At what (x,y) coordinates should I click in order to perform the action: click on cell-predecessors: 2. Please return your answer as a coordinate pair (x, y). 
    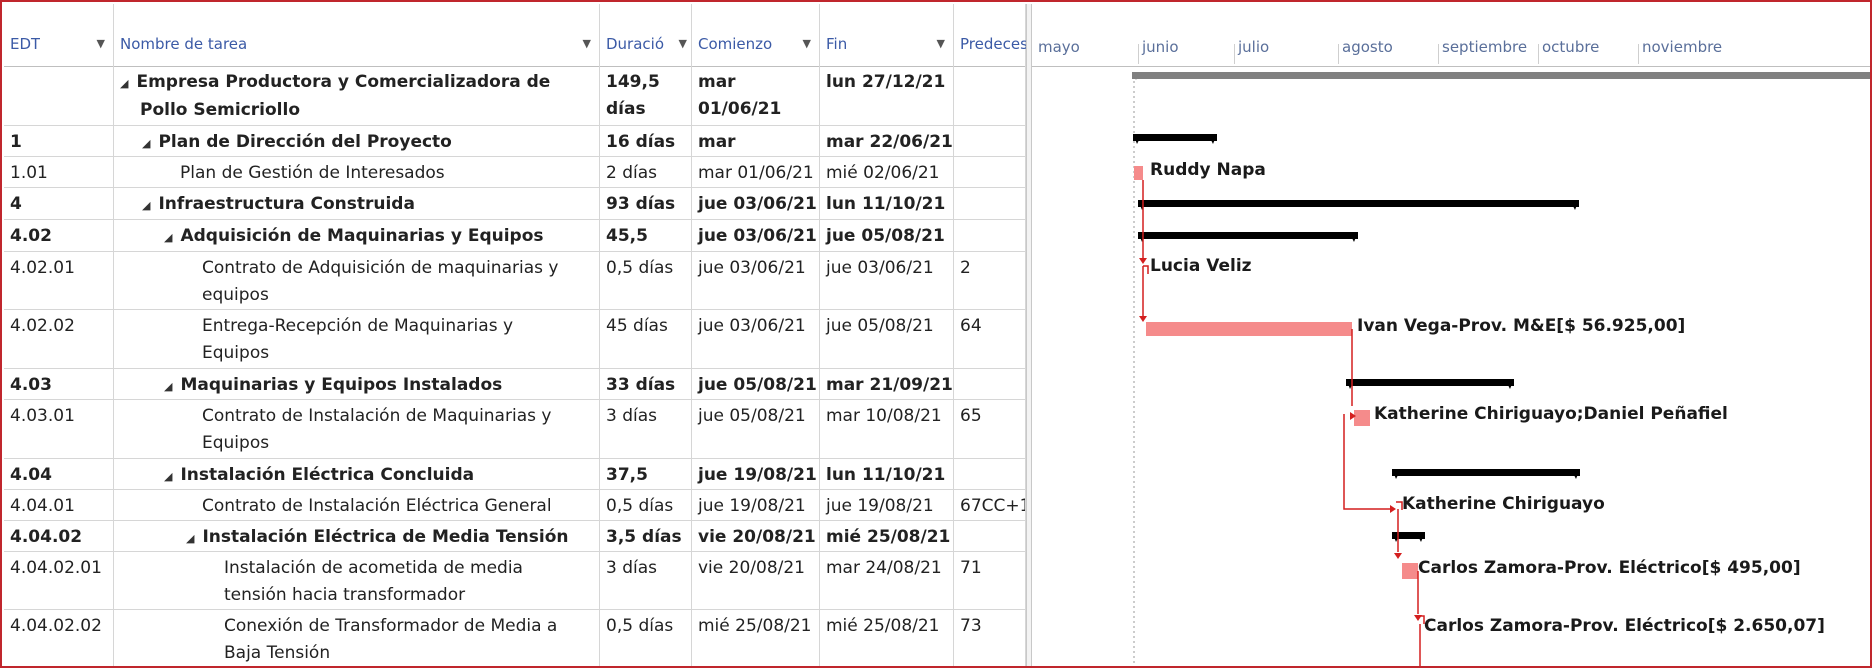
    Looking at the image, I should click on (990, 280).